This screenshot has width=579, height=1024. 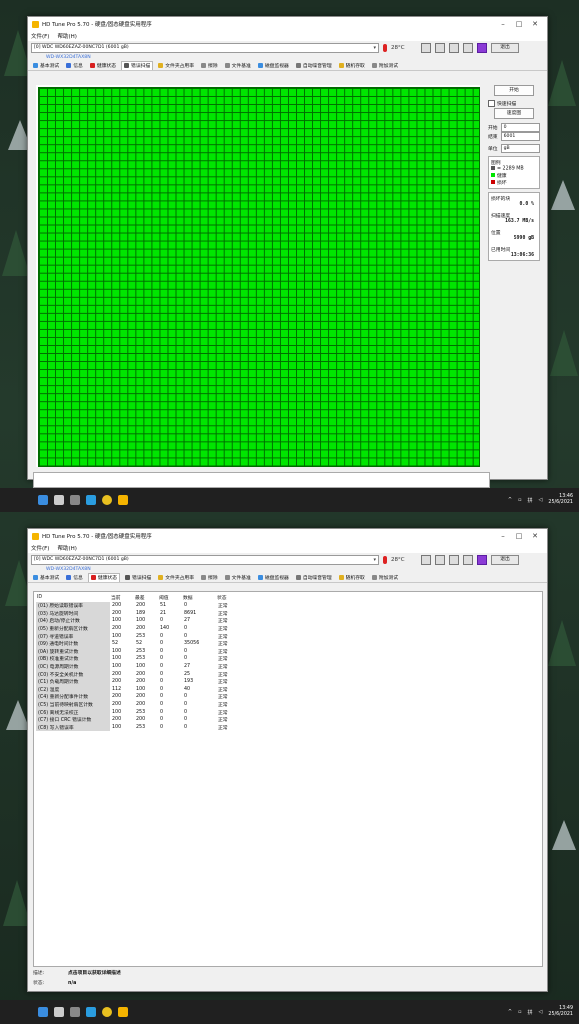 What do you see at coordinates (137, 606) in the screenshot?
I see `table-row: (01) 原始读取错误率 200 200 51 0 正常` at bounding box center [137, 606].